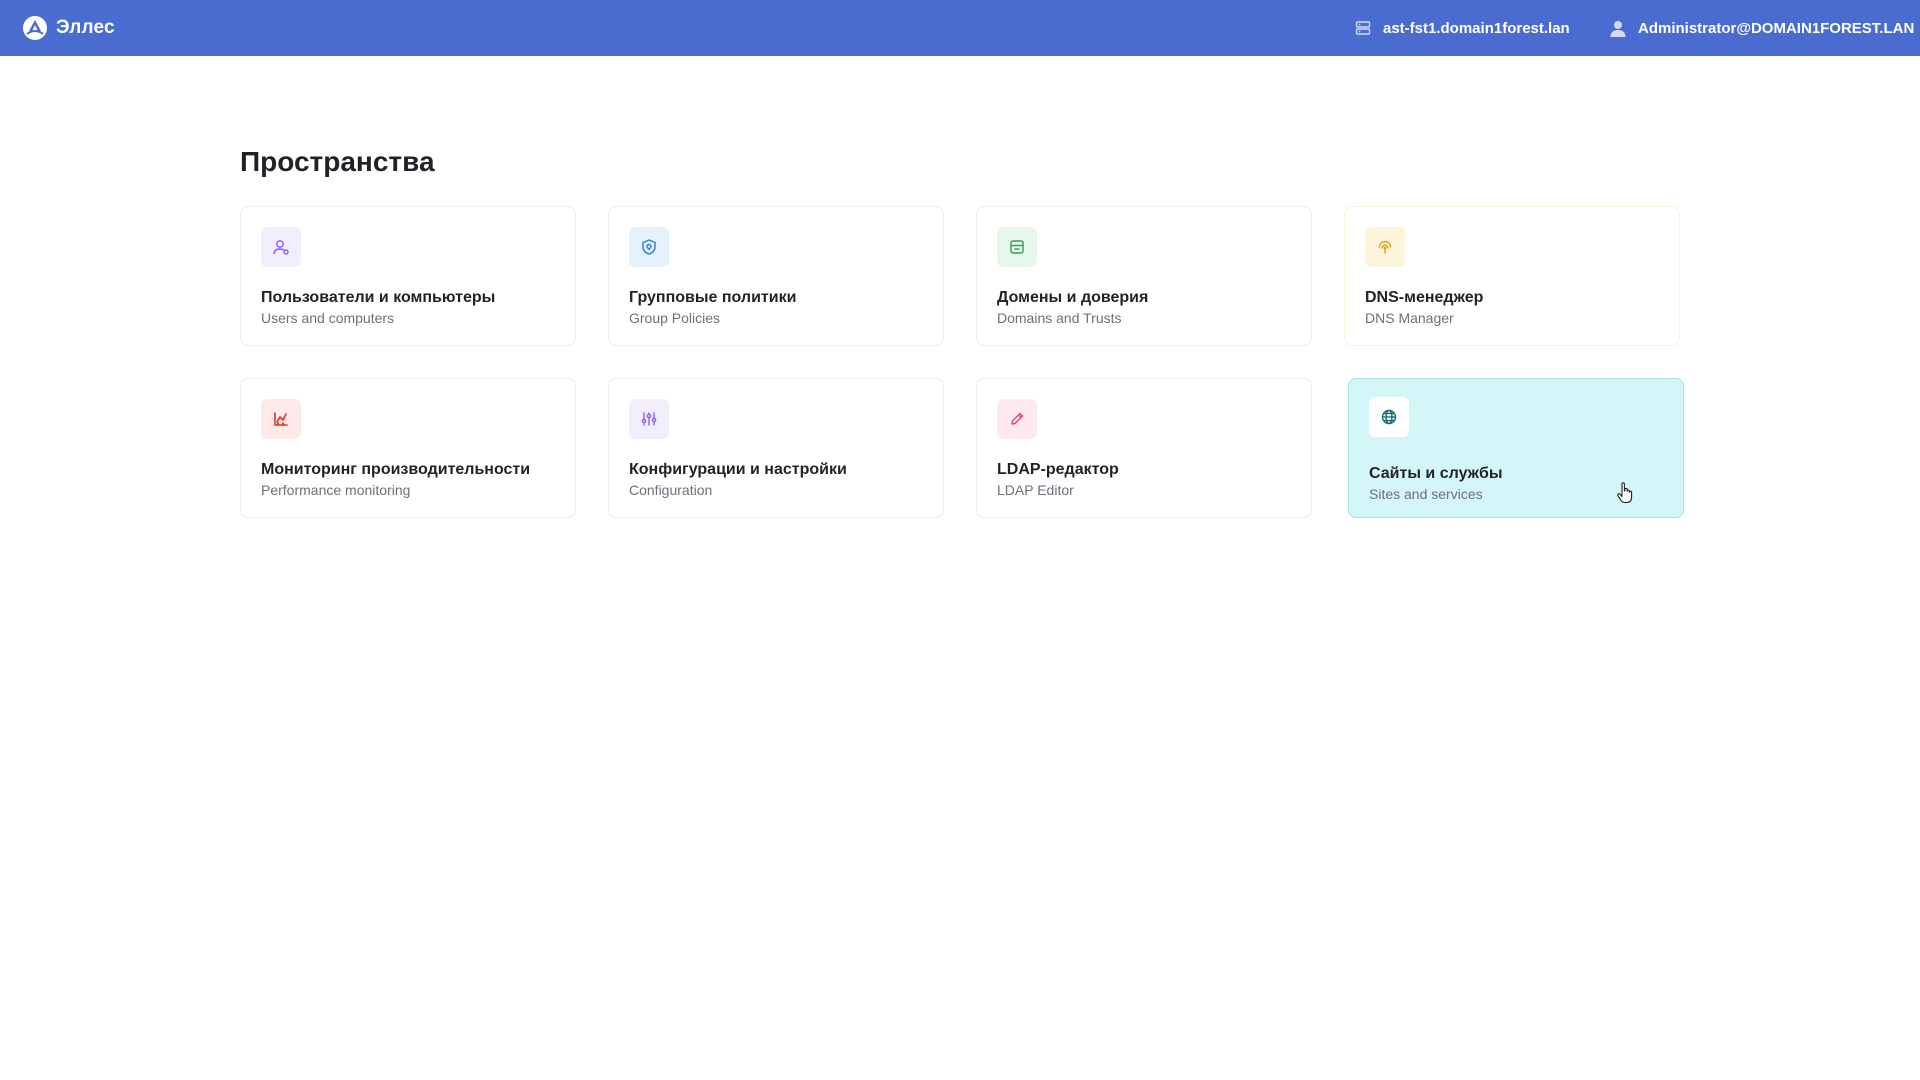 Image resolution: width=1920 pixels, height=1080 pixels. Describe the element at coordinates (1035, 490) in the screenshot. I see `card-subtitle: LDAP Editor` at that location.